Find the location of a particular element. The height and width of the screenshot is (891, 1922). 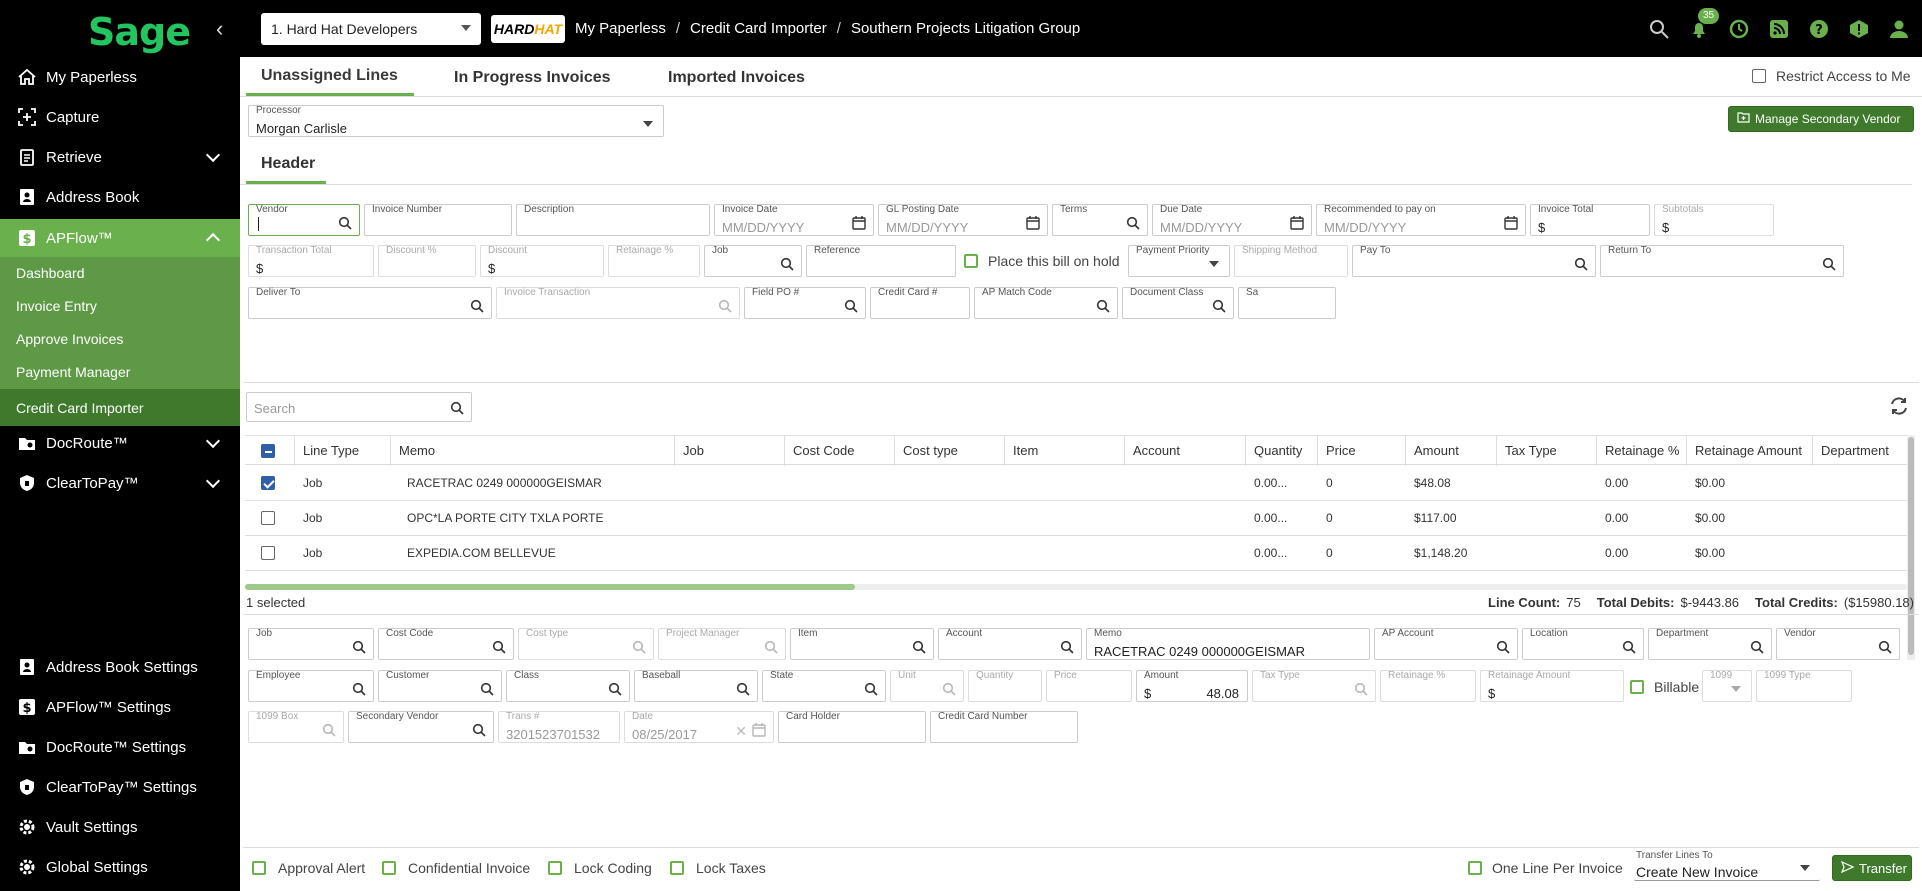

grid-header-job: Job is located at coordinates (730, 451).